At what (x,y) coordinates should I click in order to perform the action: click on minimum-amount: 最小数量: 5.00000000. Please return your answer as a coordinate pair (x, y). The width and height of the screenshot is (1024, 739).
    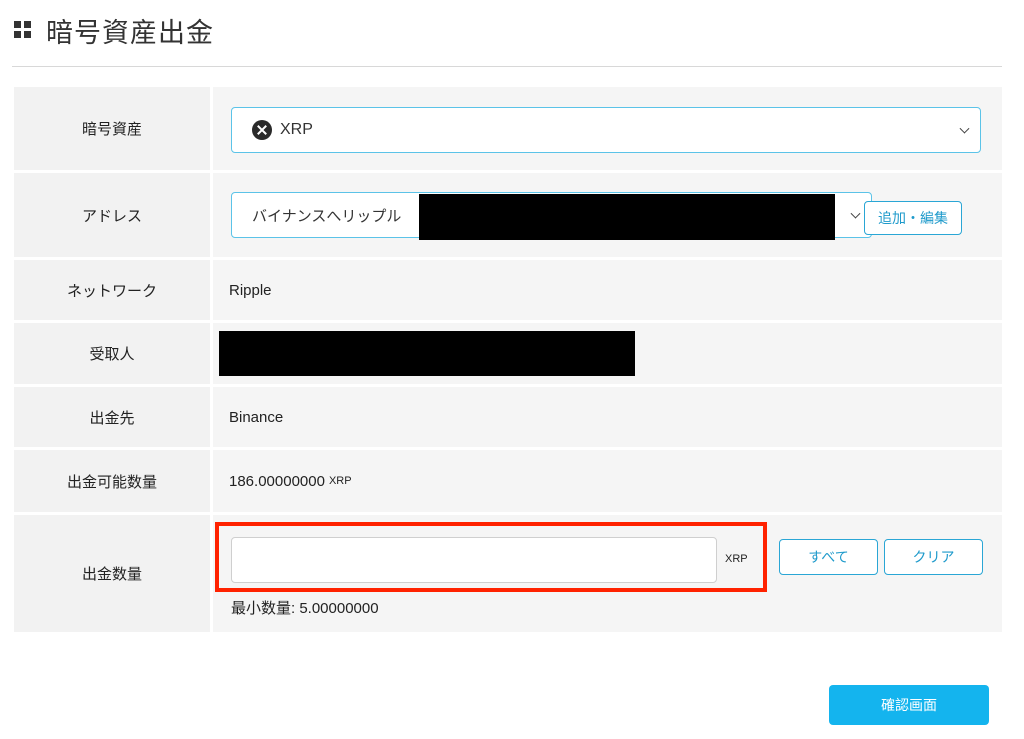
    Looking at the image, I should click on (305, 608).